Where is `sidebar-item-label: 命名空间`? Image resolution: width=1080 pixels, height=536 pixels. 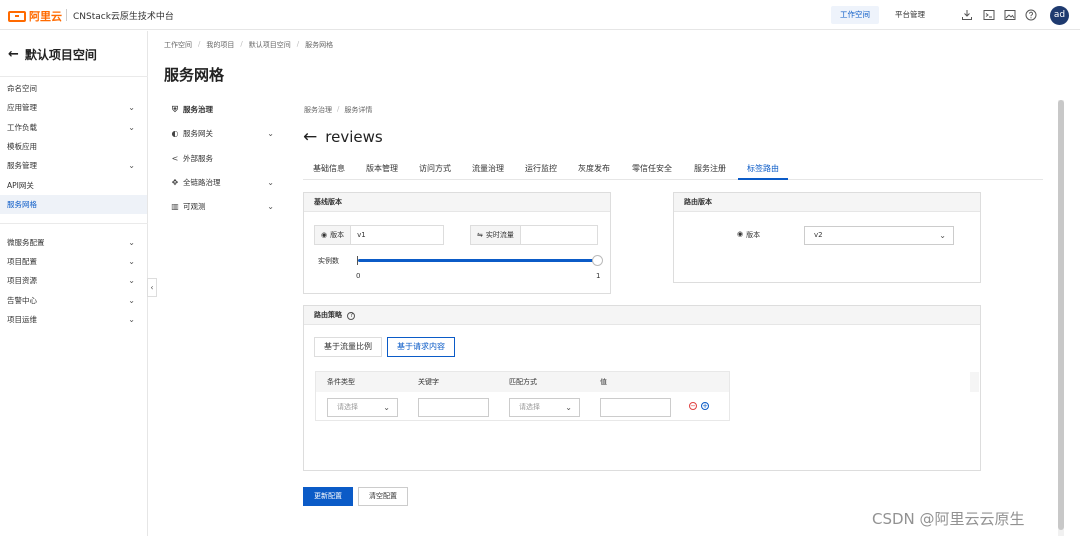
sidebar-item-label: 命名空间 is located at coordinates (22, 88).